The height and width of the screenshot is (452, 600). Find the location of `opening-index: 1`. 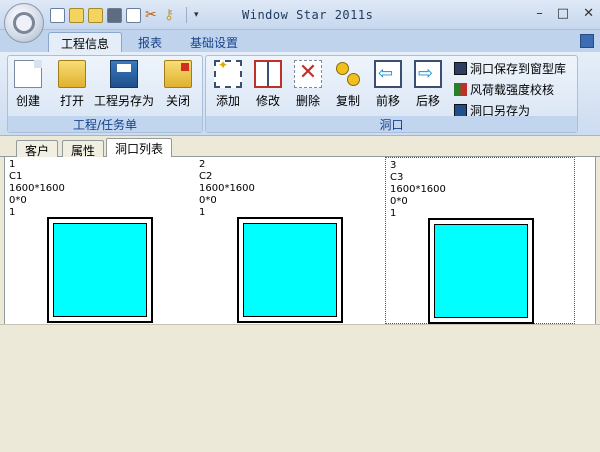

opening-index: 1 is located at coordinates (12, 164).